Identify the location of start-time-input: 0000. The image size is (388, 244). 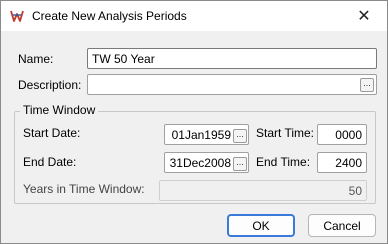
(342, 134).